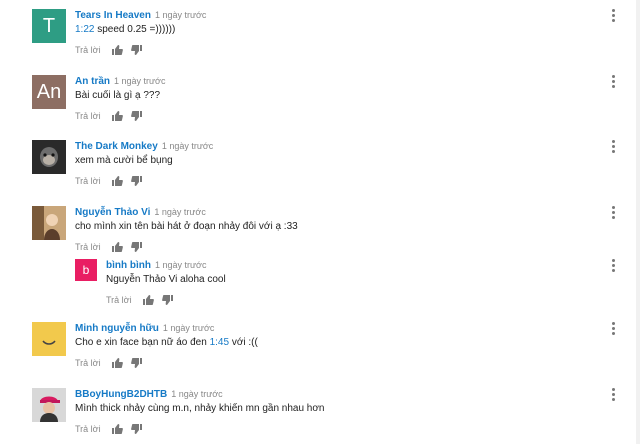 The image size is (640, 444). What do you see at coordinates (353, 30) in the screenshot?
I see `comment-text: 1:22 speed 0.25 =))))))` at bounding box center [353, 30].